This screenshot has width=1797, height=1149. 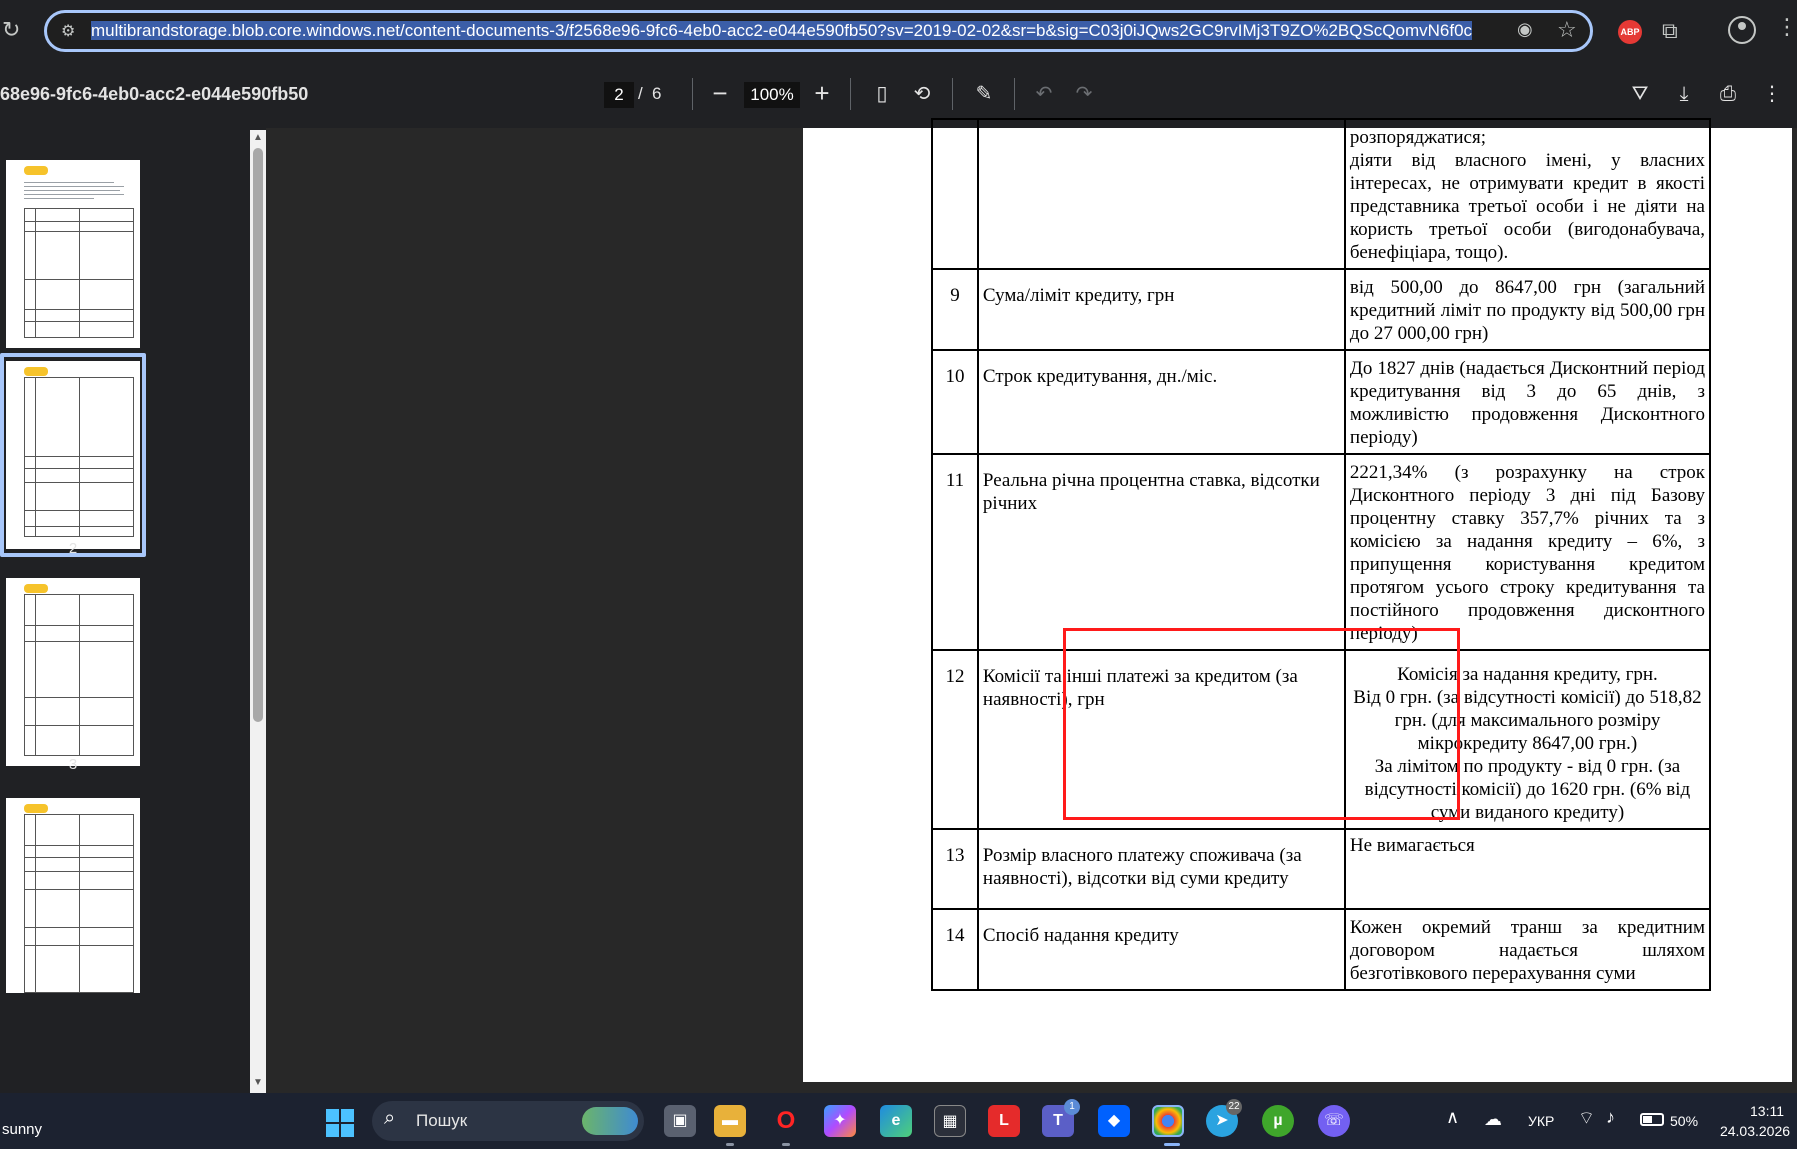 I want to click on undo-icon: ↶, so click(x=1044, y=94).